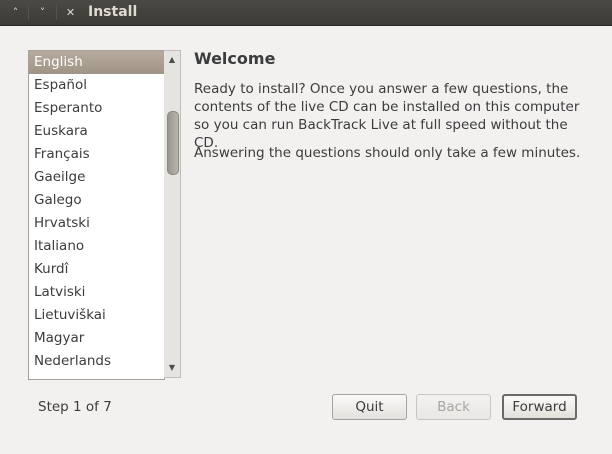  Describe the element at coordinates (42, 12) in the screenshot. I see `maximize-button: ˅` at that location.